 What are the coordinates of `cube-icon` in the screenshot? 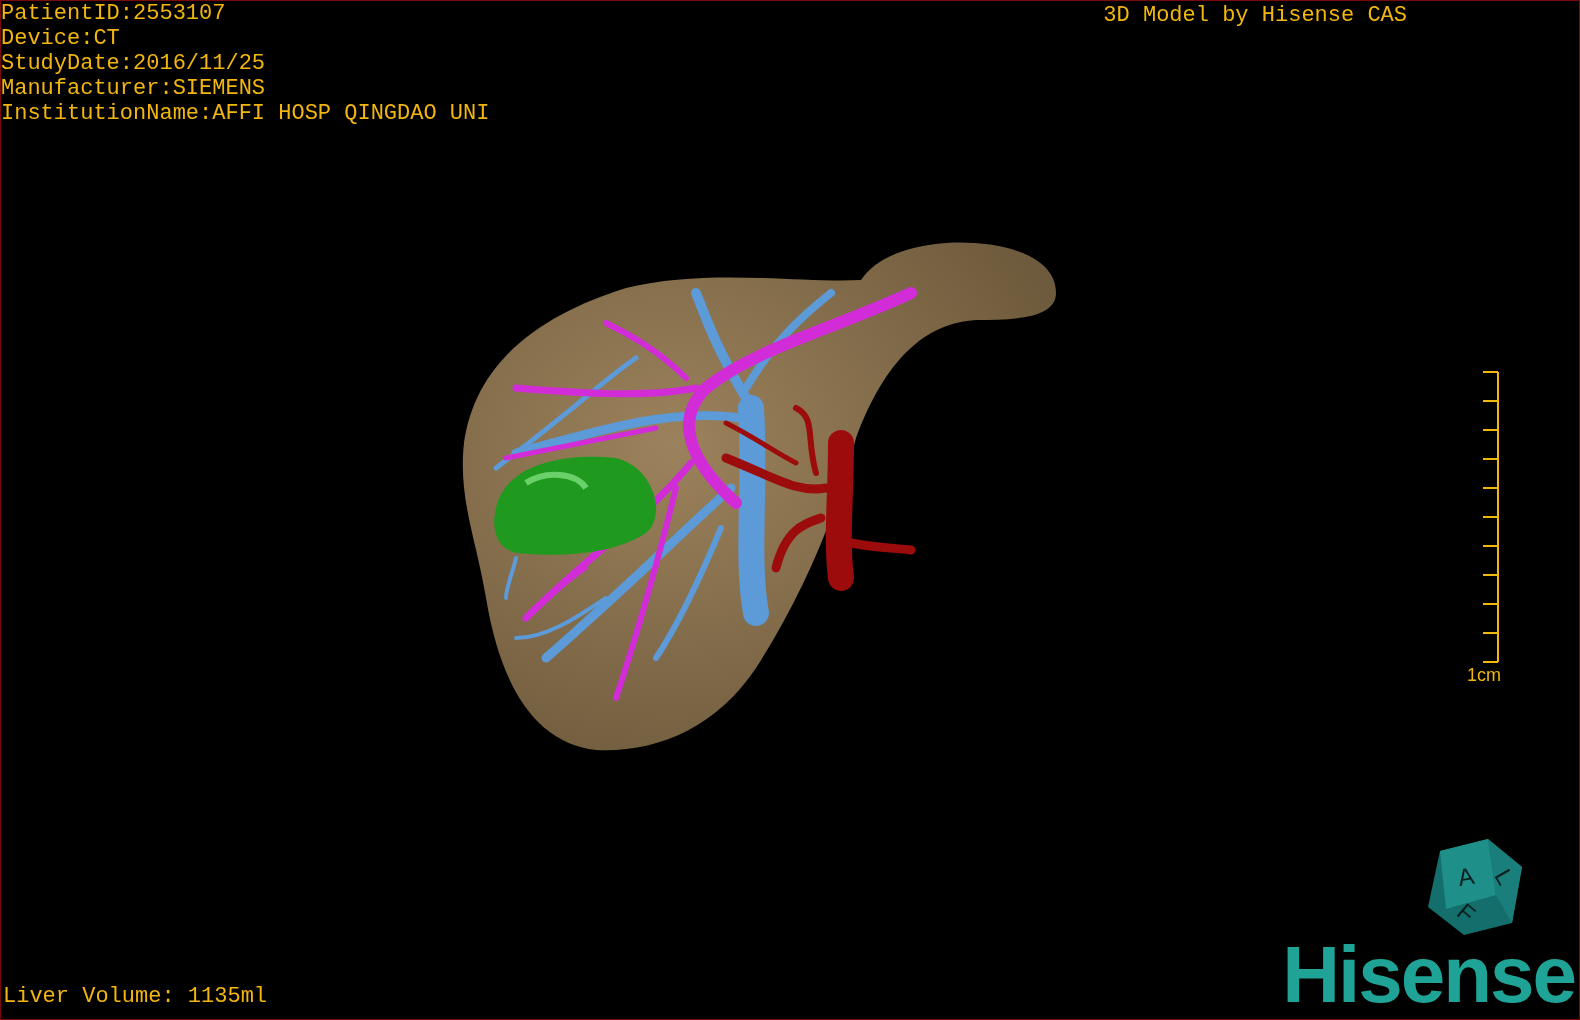 It's located at (1475, 887).